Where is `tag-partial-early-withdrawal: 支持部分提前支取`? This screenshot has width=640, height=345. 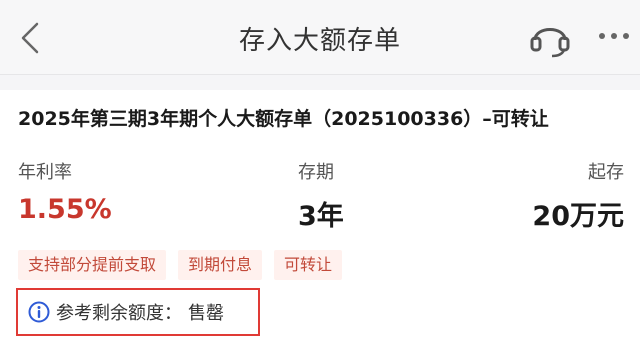
tag-partial-early-withdrawal: 支持部分提前支取 is located at coordinates (92, 265).